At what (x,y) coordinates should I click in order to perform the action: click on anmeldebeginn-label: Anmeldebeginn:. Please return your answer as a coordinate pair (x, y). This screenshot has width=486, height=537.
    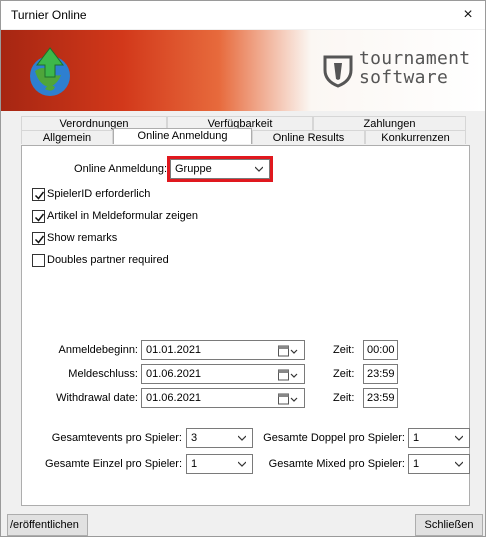
    Looking at the image, I should click on (98, 350).